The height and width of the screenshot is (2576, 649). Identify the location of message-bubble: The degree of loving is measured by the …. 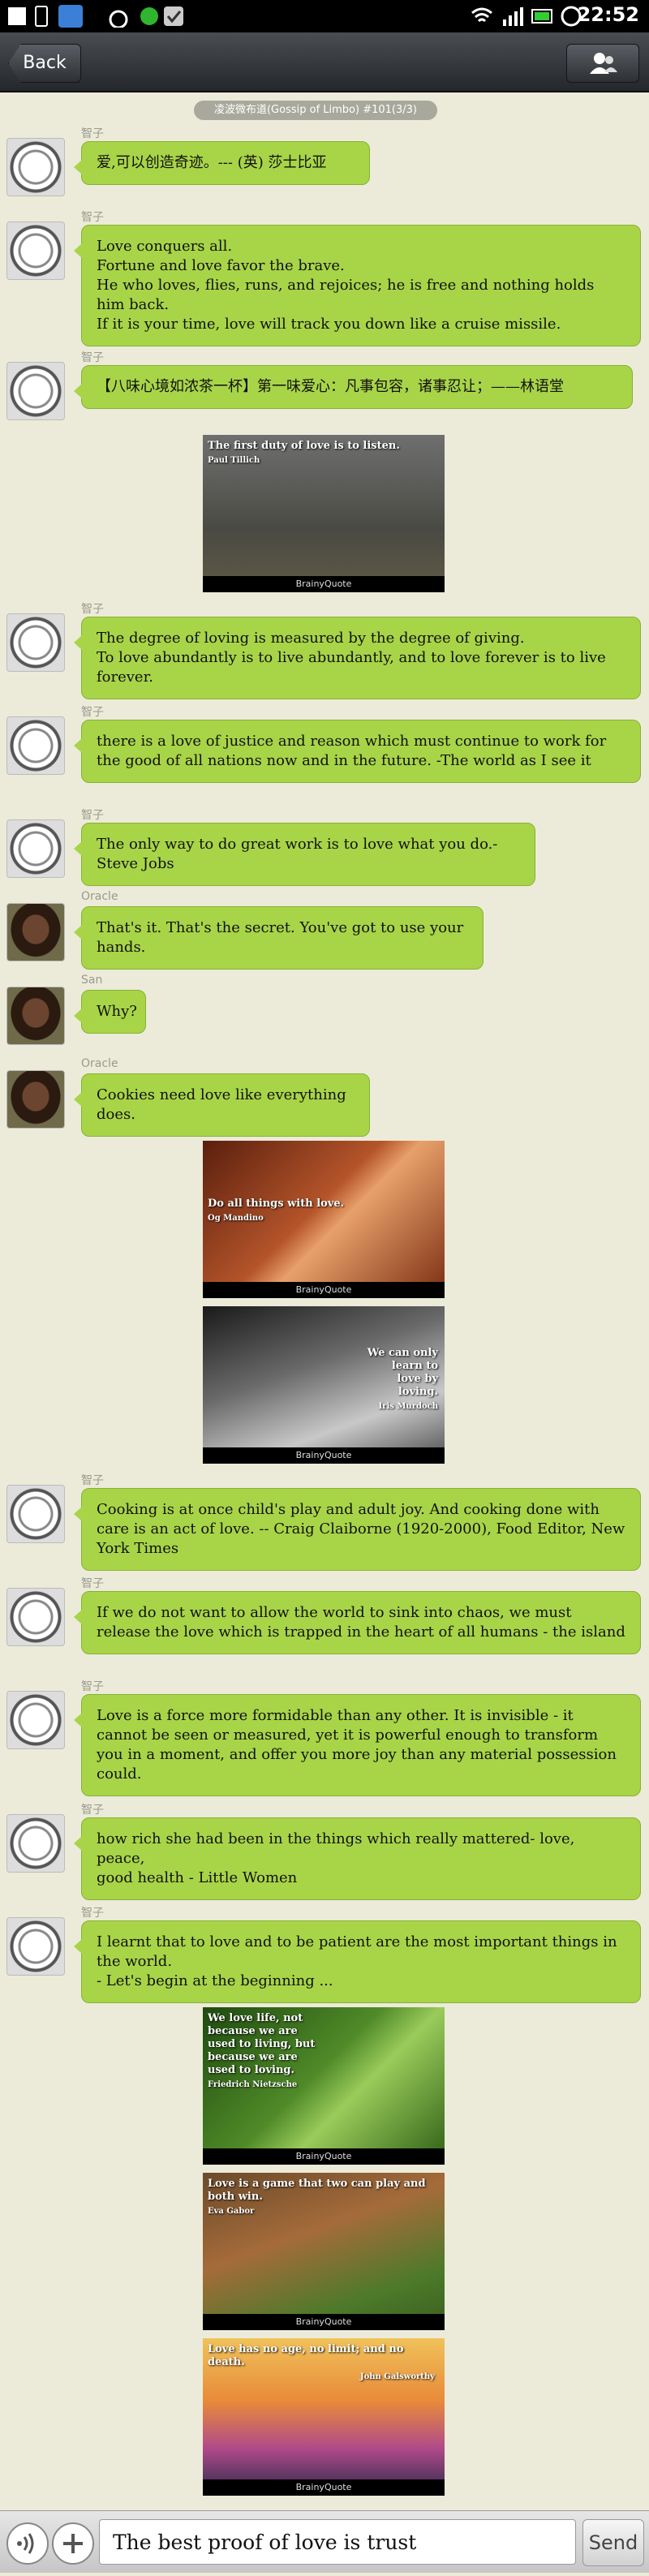
(357, 658).